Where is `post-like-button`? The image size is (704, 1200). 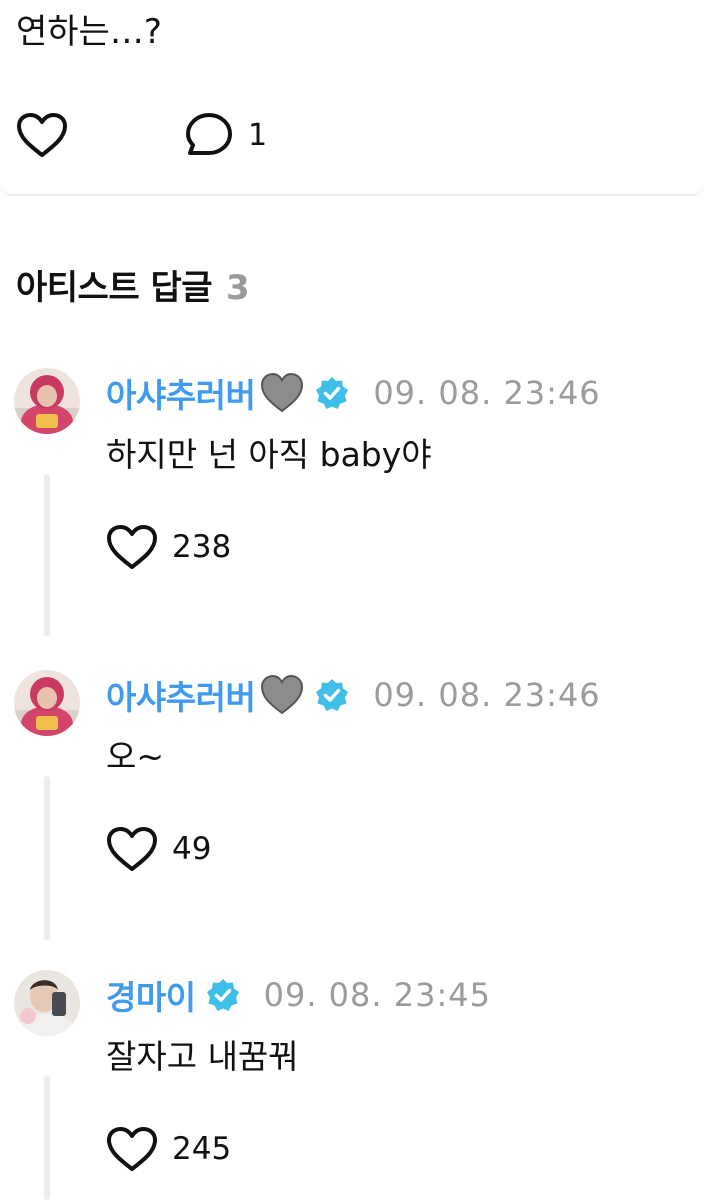
post-like-button is located at coordinates (42, 135).